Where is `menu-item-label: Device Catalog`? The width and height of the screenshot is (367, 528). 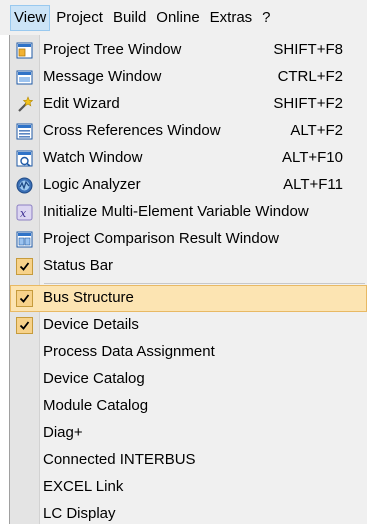 menu-item-label: Device Catalog is located at coordinates (94, 378).